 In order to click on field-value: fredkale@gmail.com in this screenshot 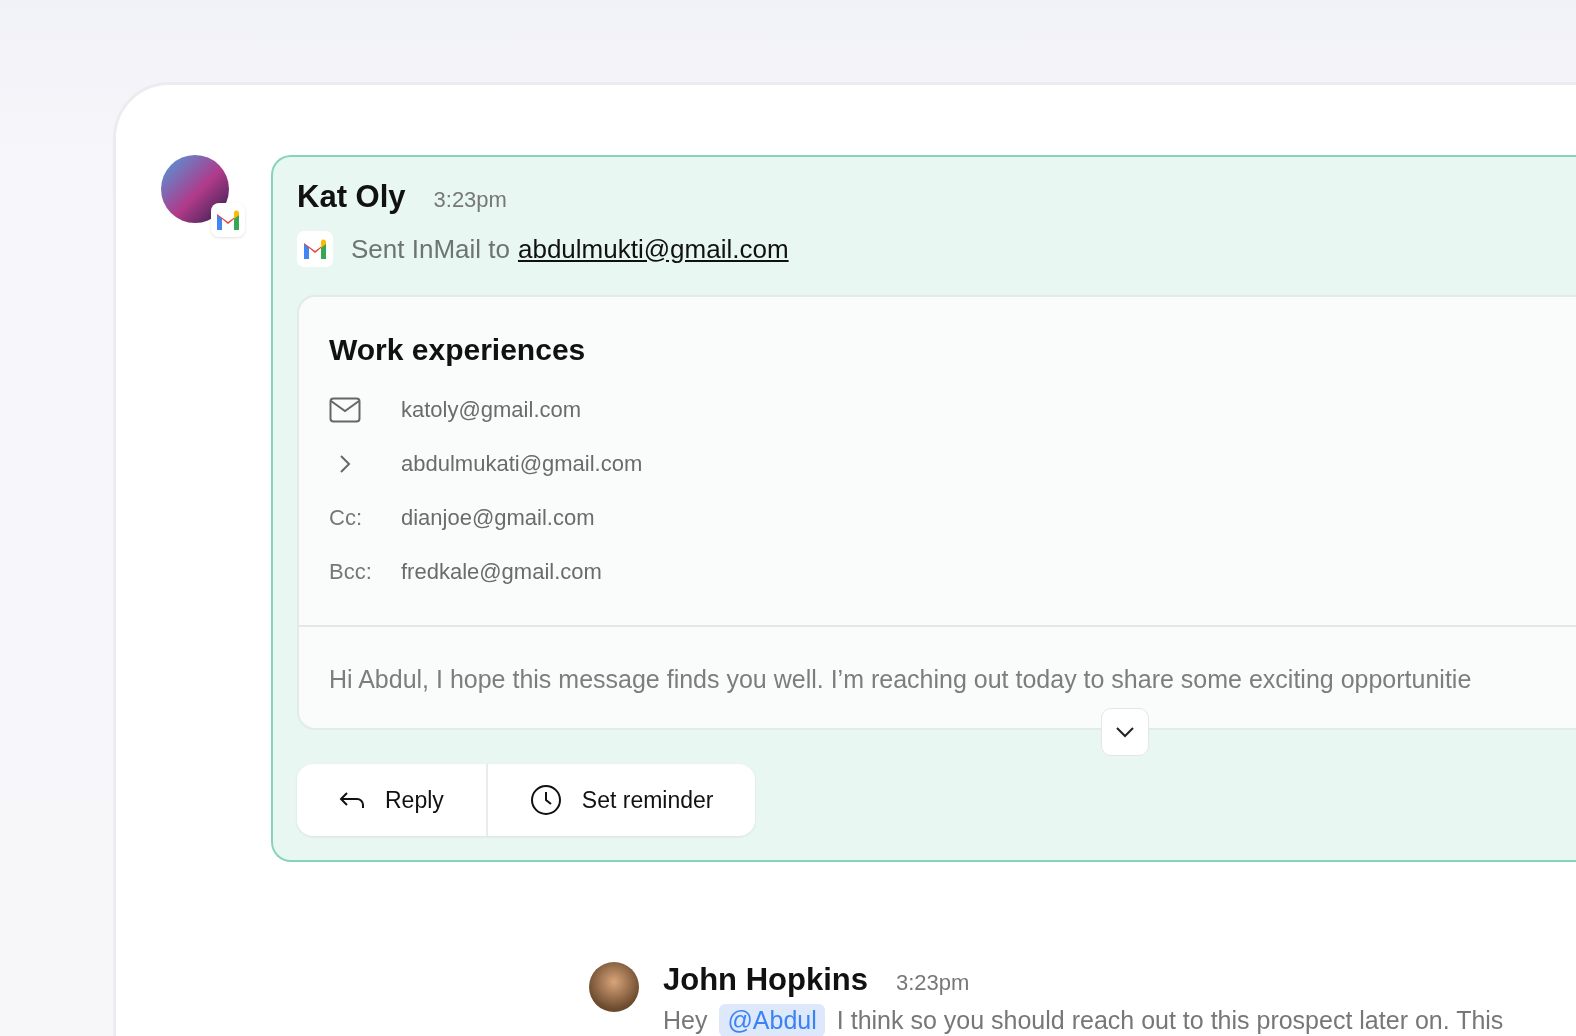, I will do `click(502, 572)`.